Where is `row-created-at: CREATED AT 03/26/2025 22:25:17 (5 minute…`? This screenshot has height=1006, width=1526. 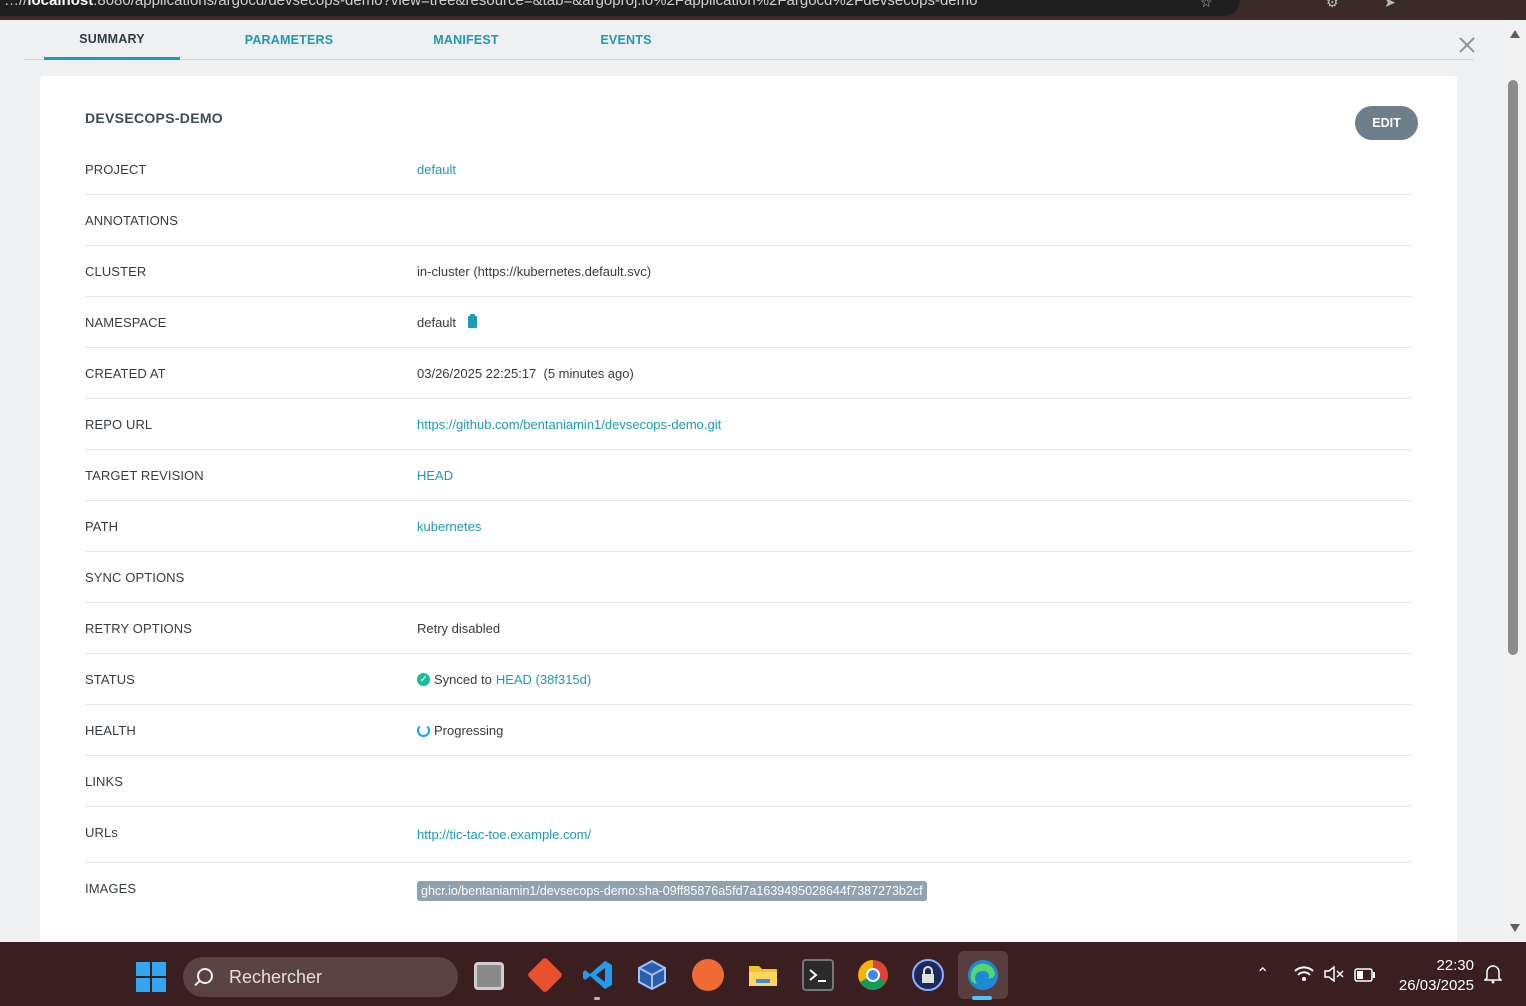
row-created-at: CREATED AT 03/26/2025 22:25:17 (5 minute… is located at coordinates (748, 373).